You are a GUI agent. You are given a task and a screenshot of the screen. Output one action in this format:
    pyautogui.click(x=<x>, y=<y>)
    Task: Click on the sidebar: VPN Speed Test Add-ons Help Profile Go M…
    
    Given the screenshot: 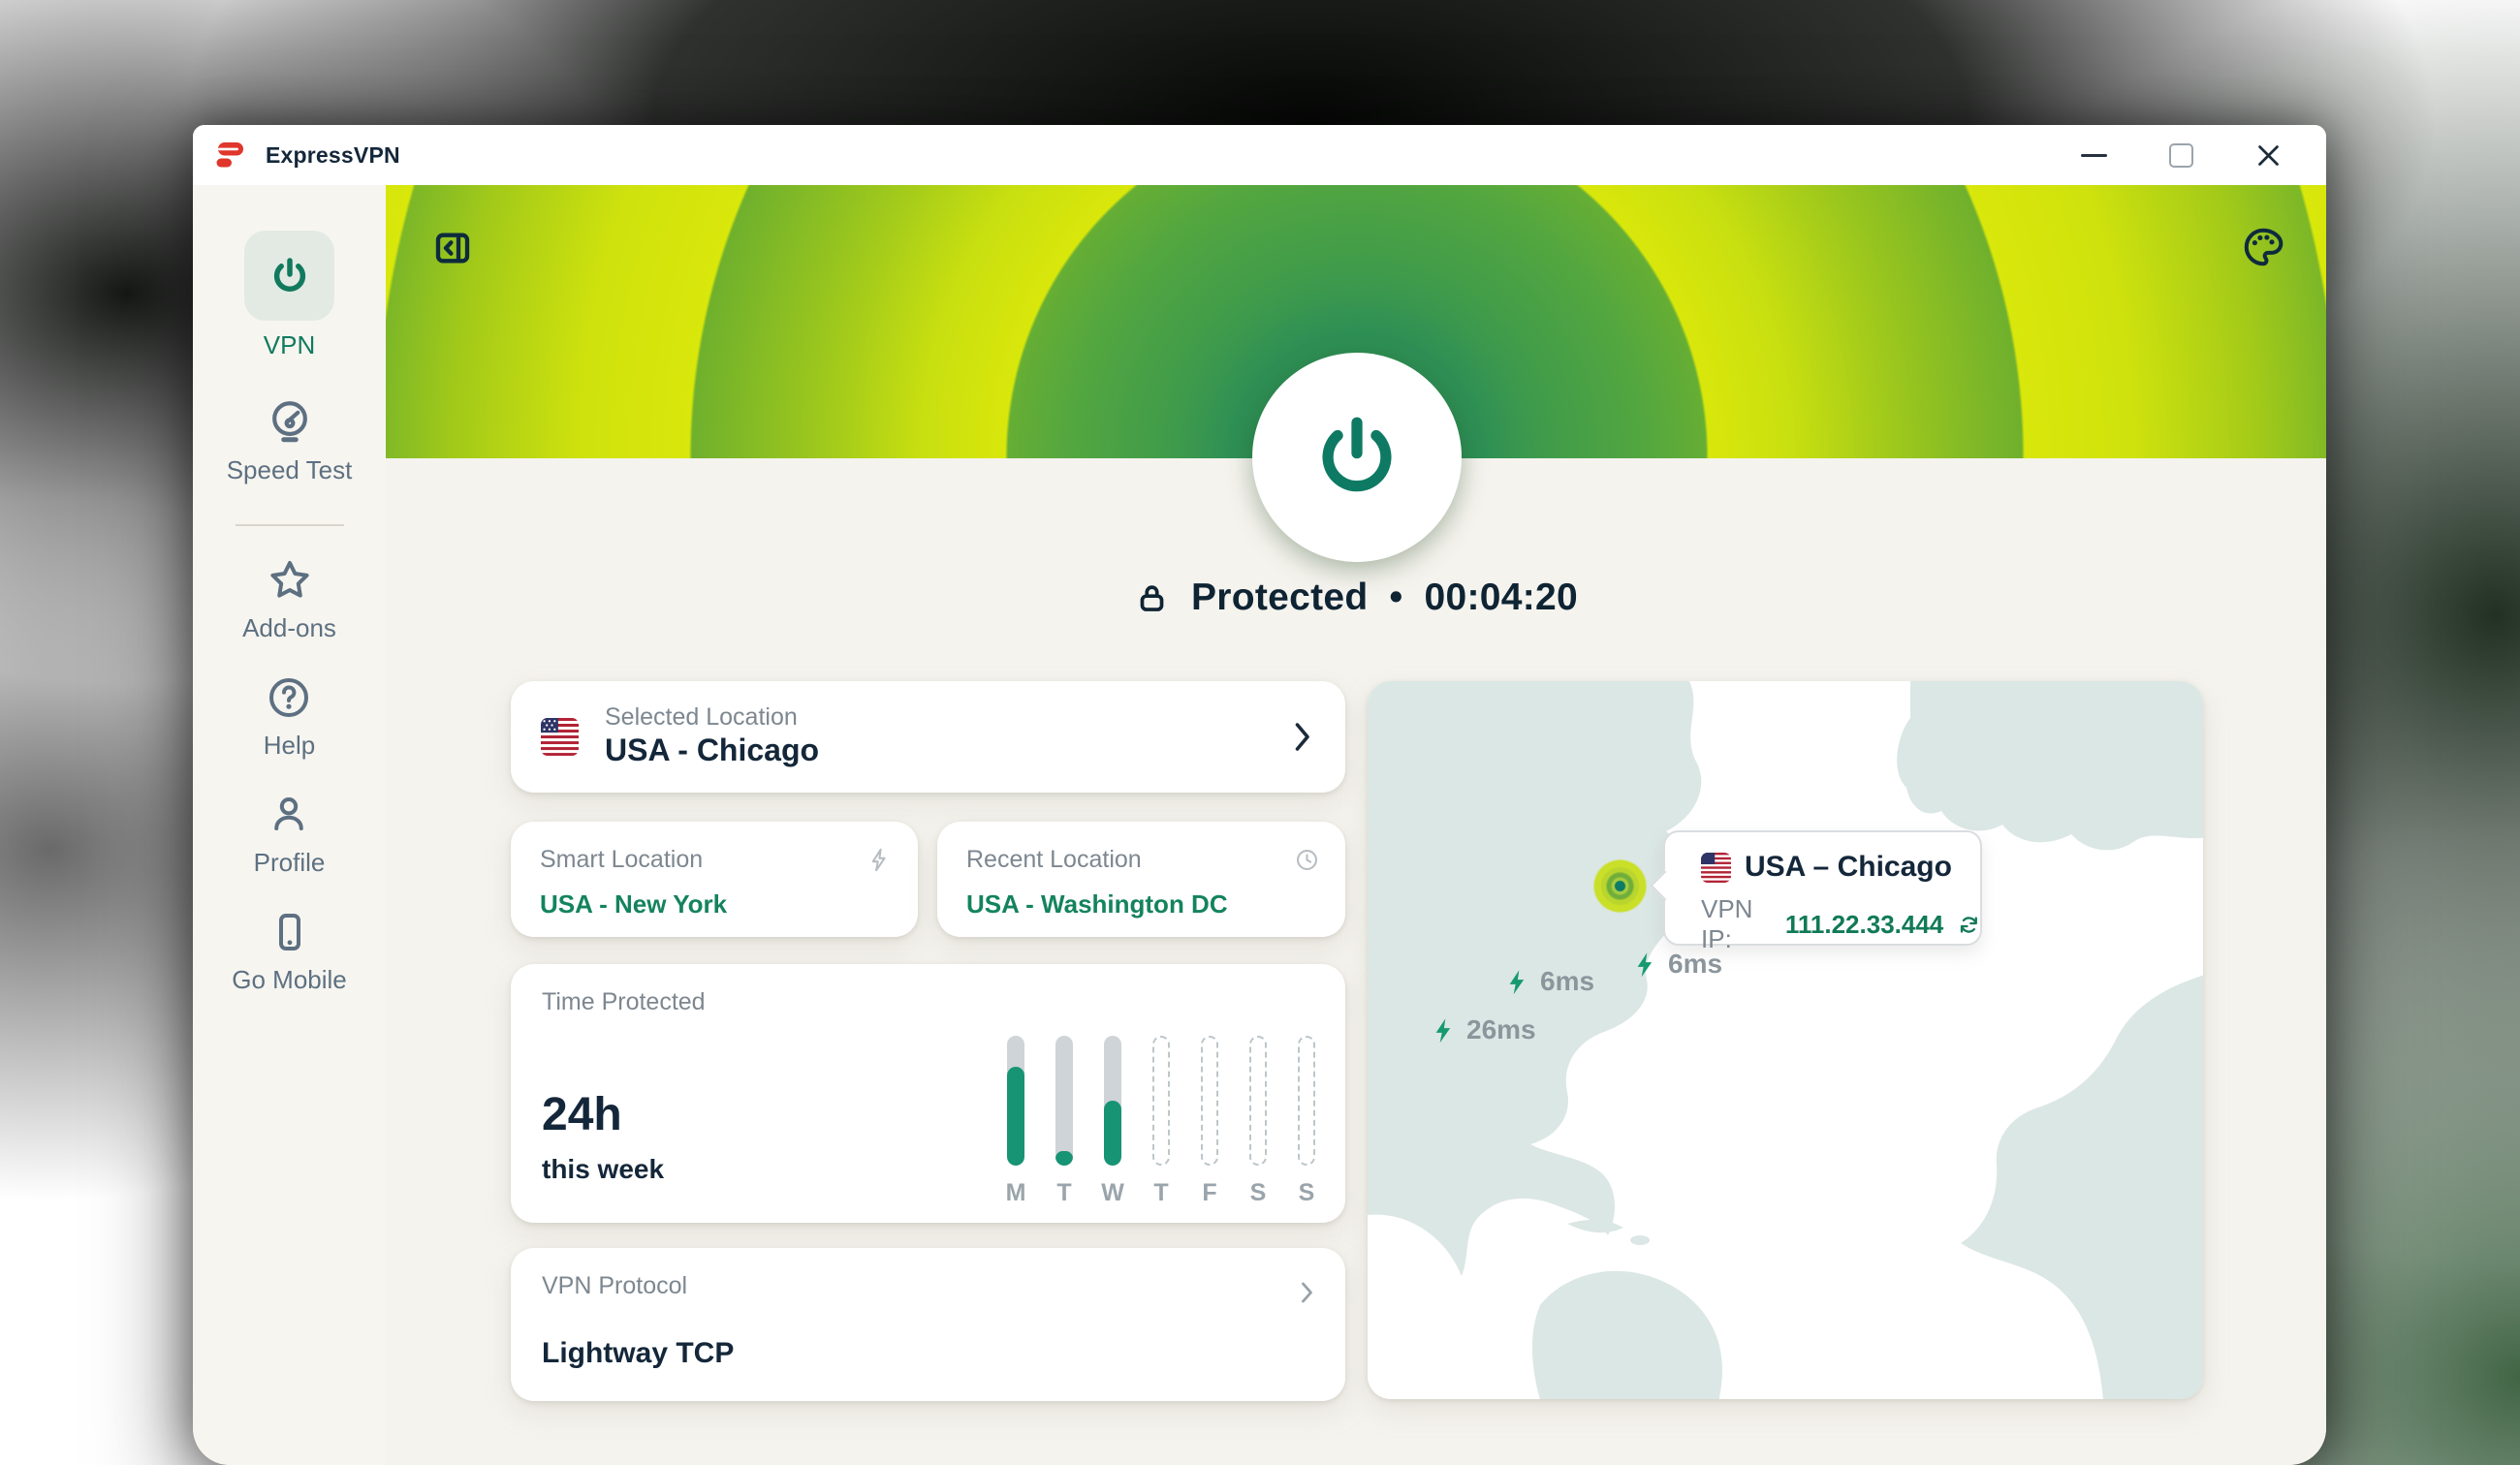 What is the action you would take?
    pyautogui.click(x=290, y=825)
    